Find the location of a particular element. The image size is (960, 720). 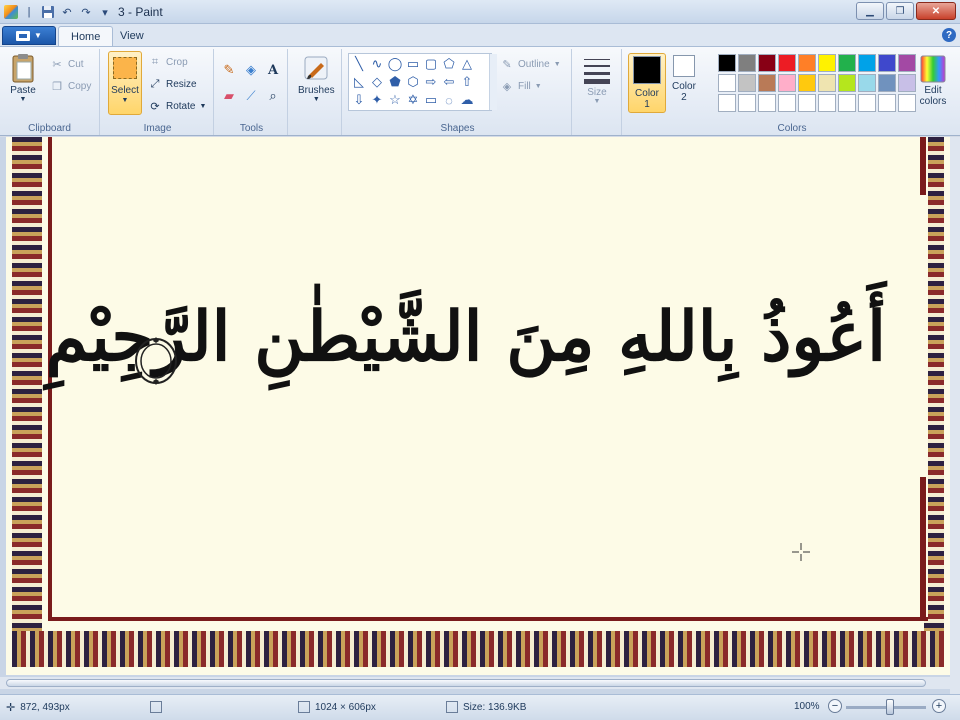

line-shape-icon: ╲ is located at coordinates (359, 64).